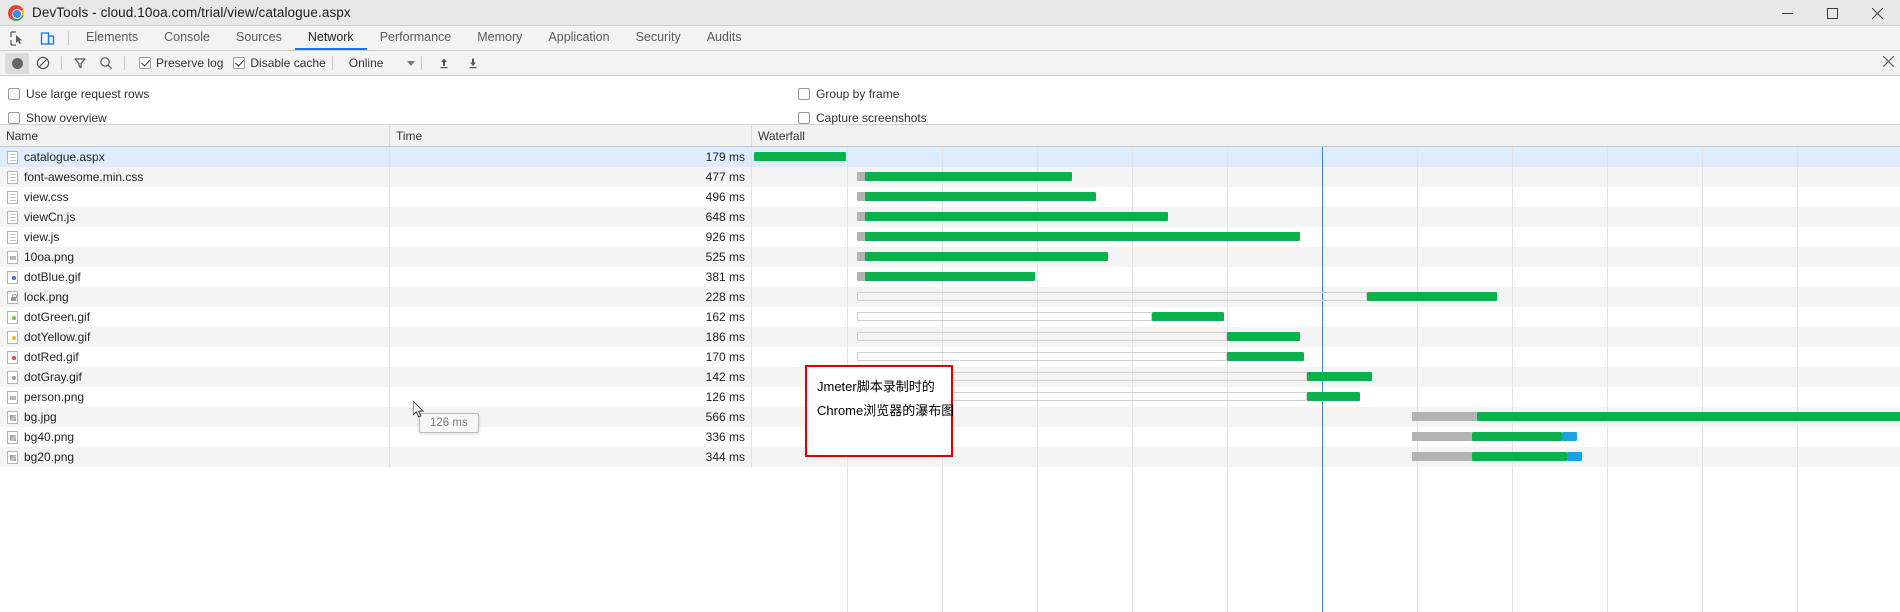 This screenshot has width=1900, height=612. What do you see at coordinates (51, 357) in the screenshot?
I see `request-name-label: dotRed.gif` at bounding box center [51, 357].